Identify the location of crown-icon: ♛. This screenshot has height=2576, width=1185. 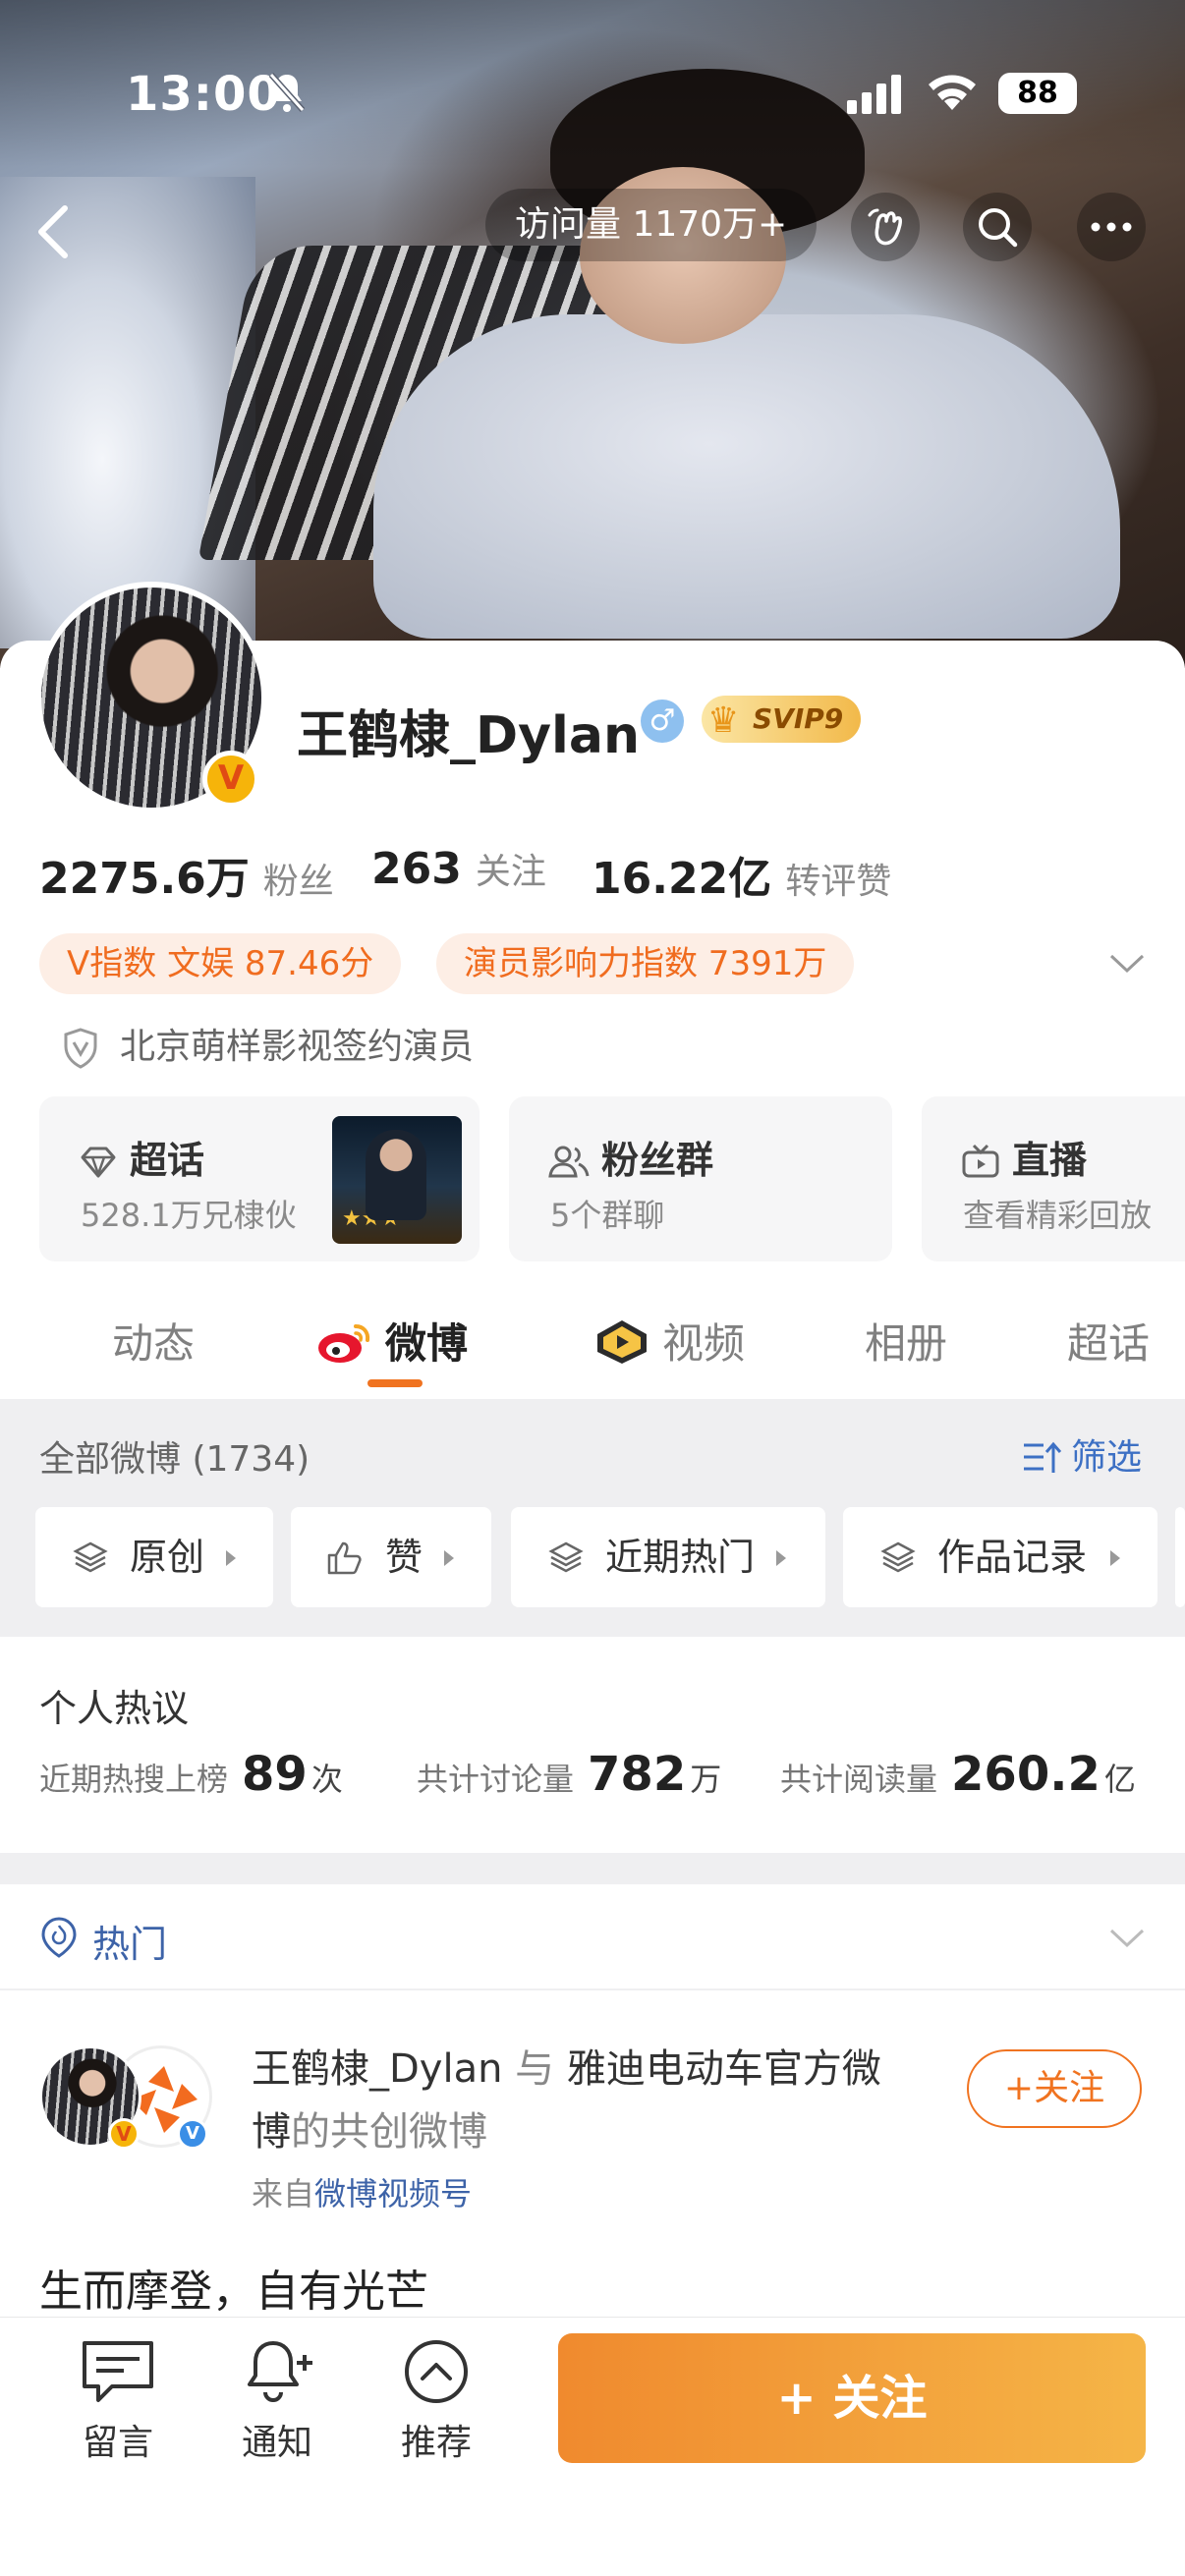
(724, 720).